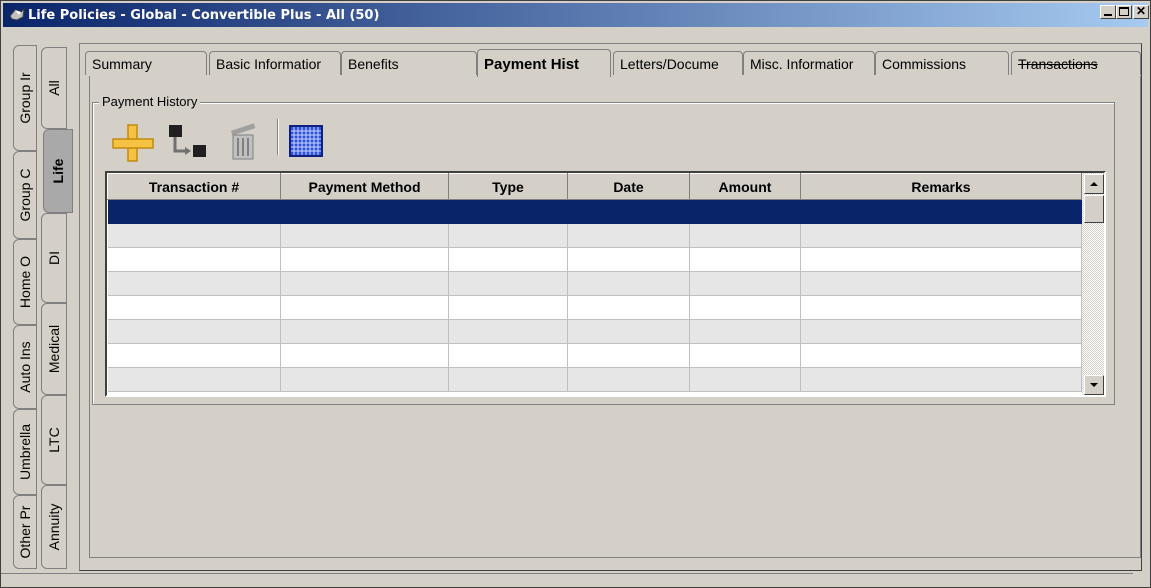 The image size is (1151, 588). What do you see at coordinates (1094, 209) in the screenshot?
I see `scroll-thumb` at bounding box center [1094, 209].